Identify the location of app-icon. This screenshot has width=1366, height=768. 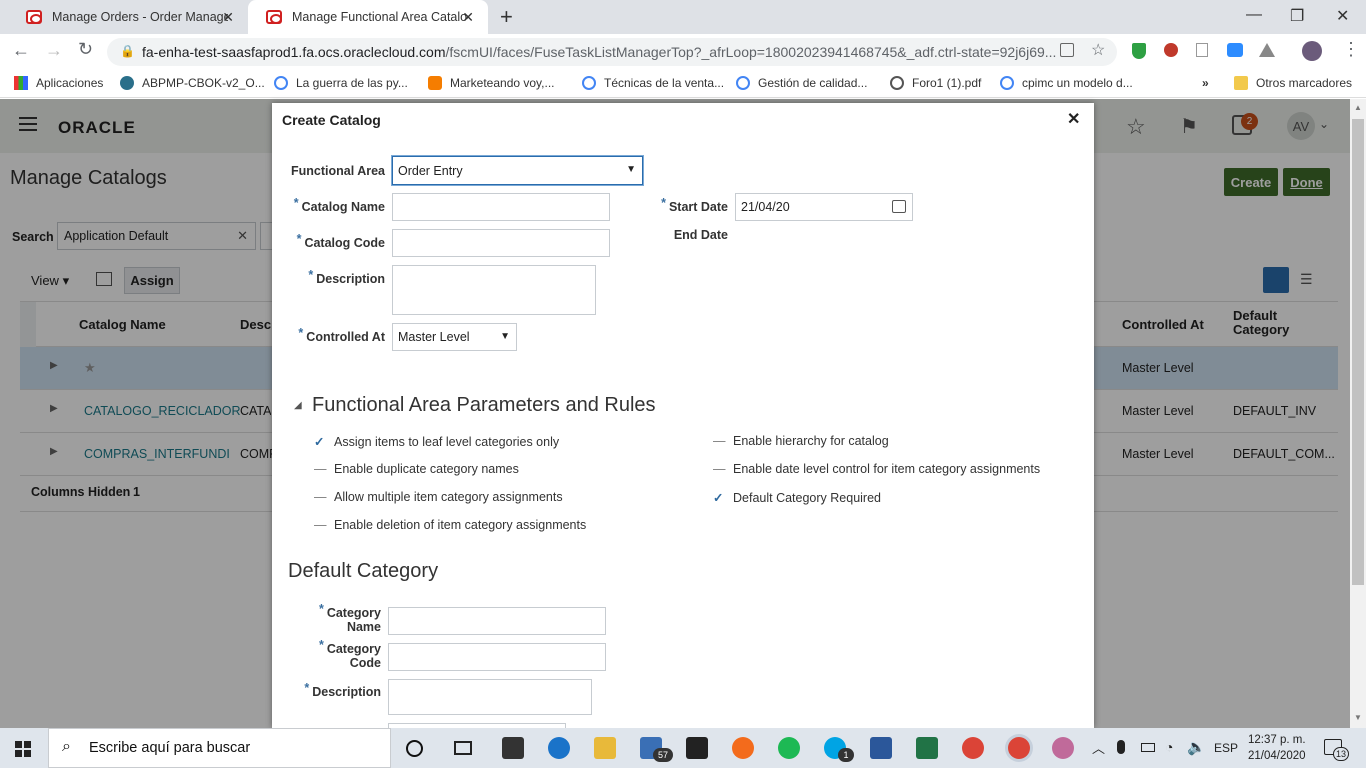
(1063, 748).